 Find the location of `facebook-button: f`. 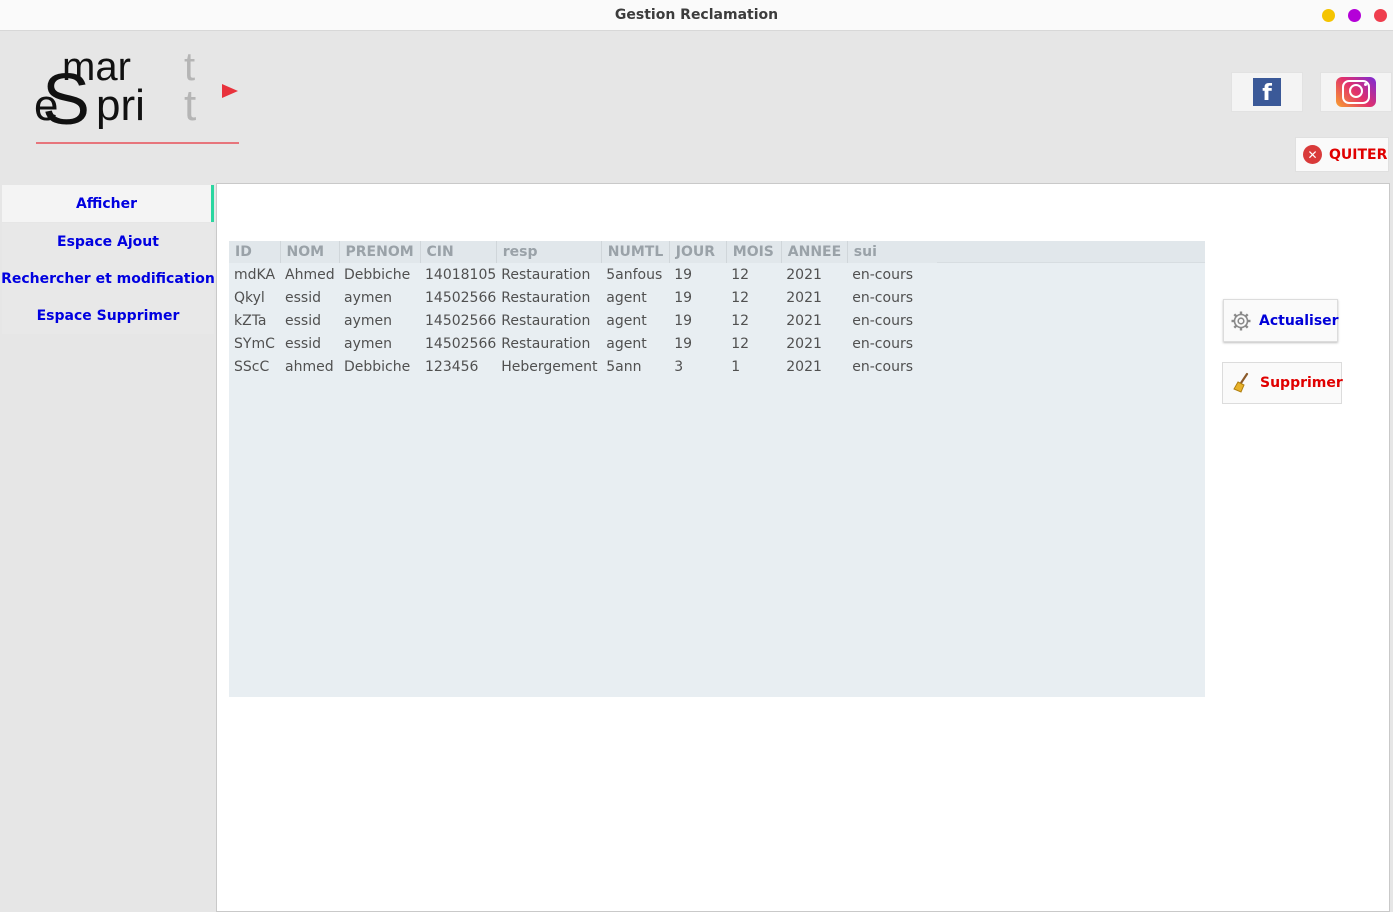

facebook-button: f is located at coordinates (1267, 92).